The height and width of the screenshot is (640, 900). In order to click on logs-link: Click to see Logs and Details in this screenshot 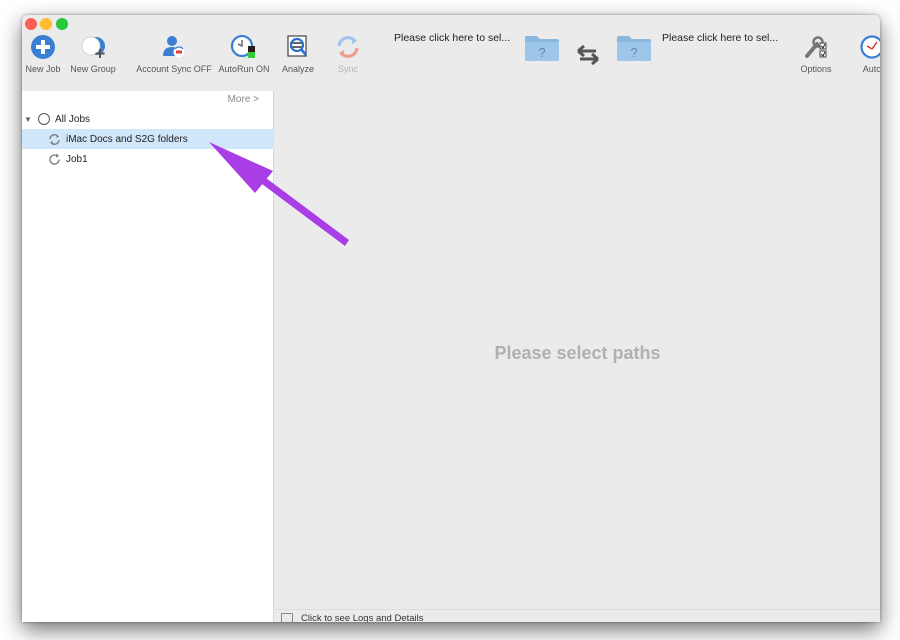, I will do `click(362, 617)`.